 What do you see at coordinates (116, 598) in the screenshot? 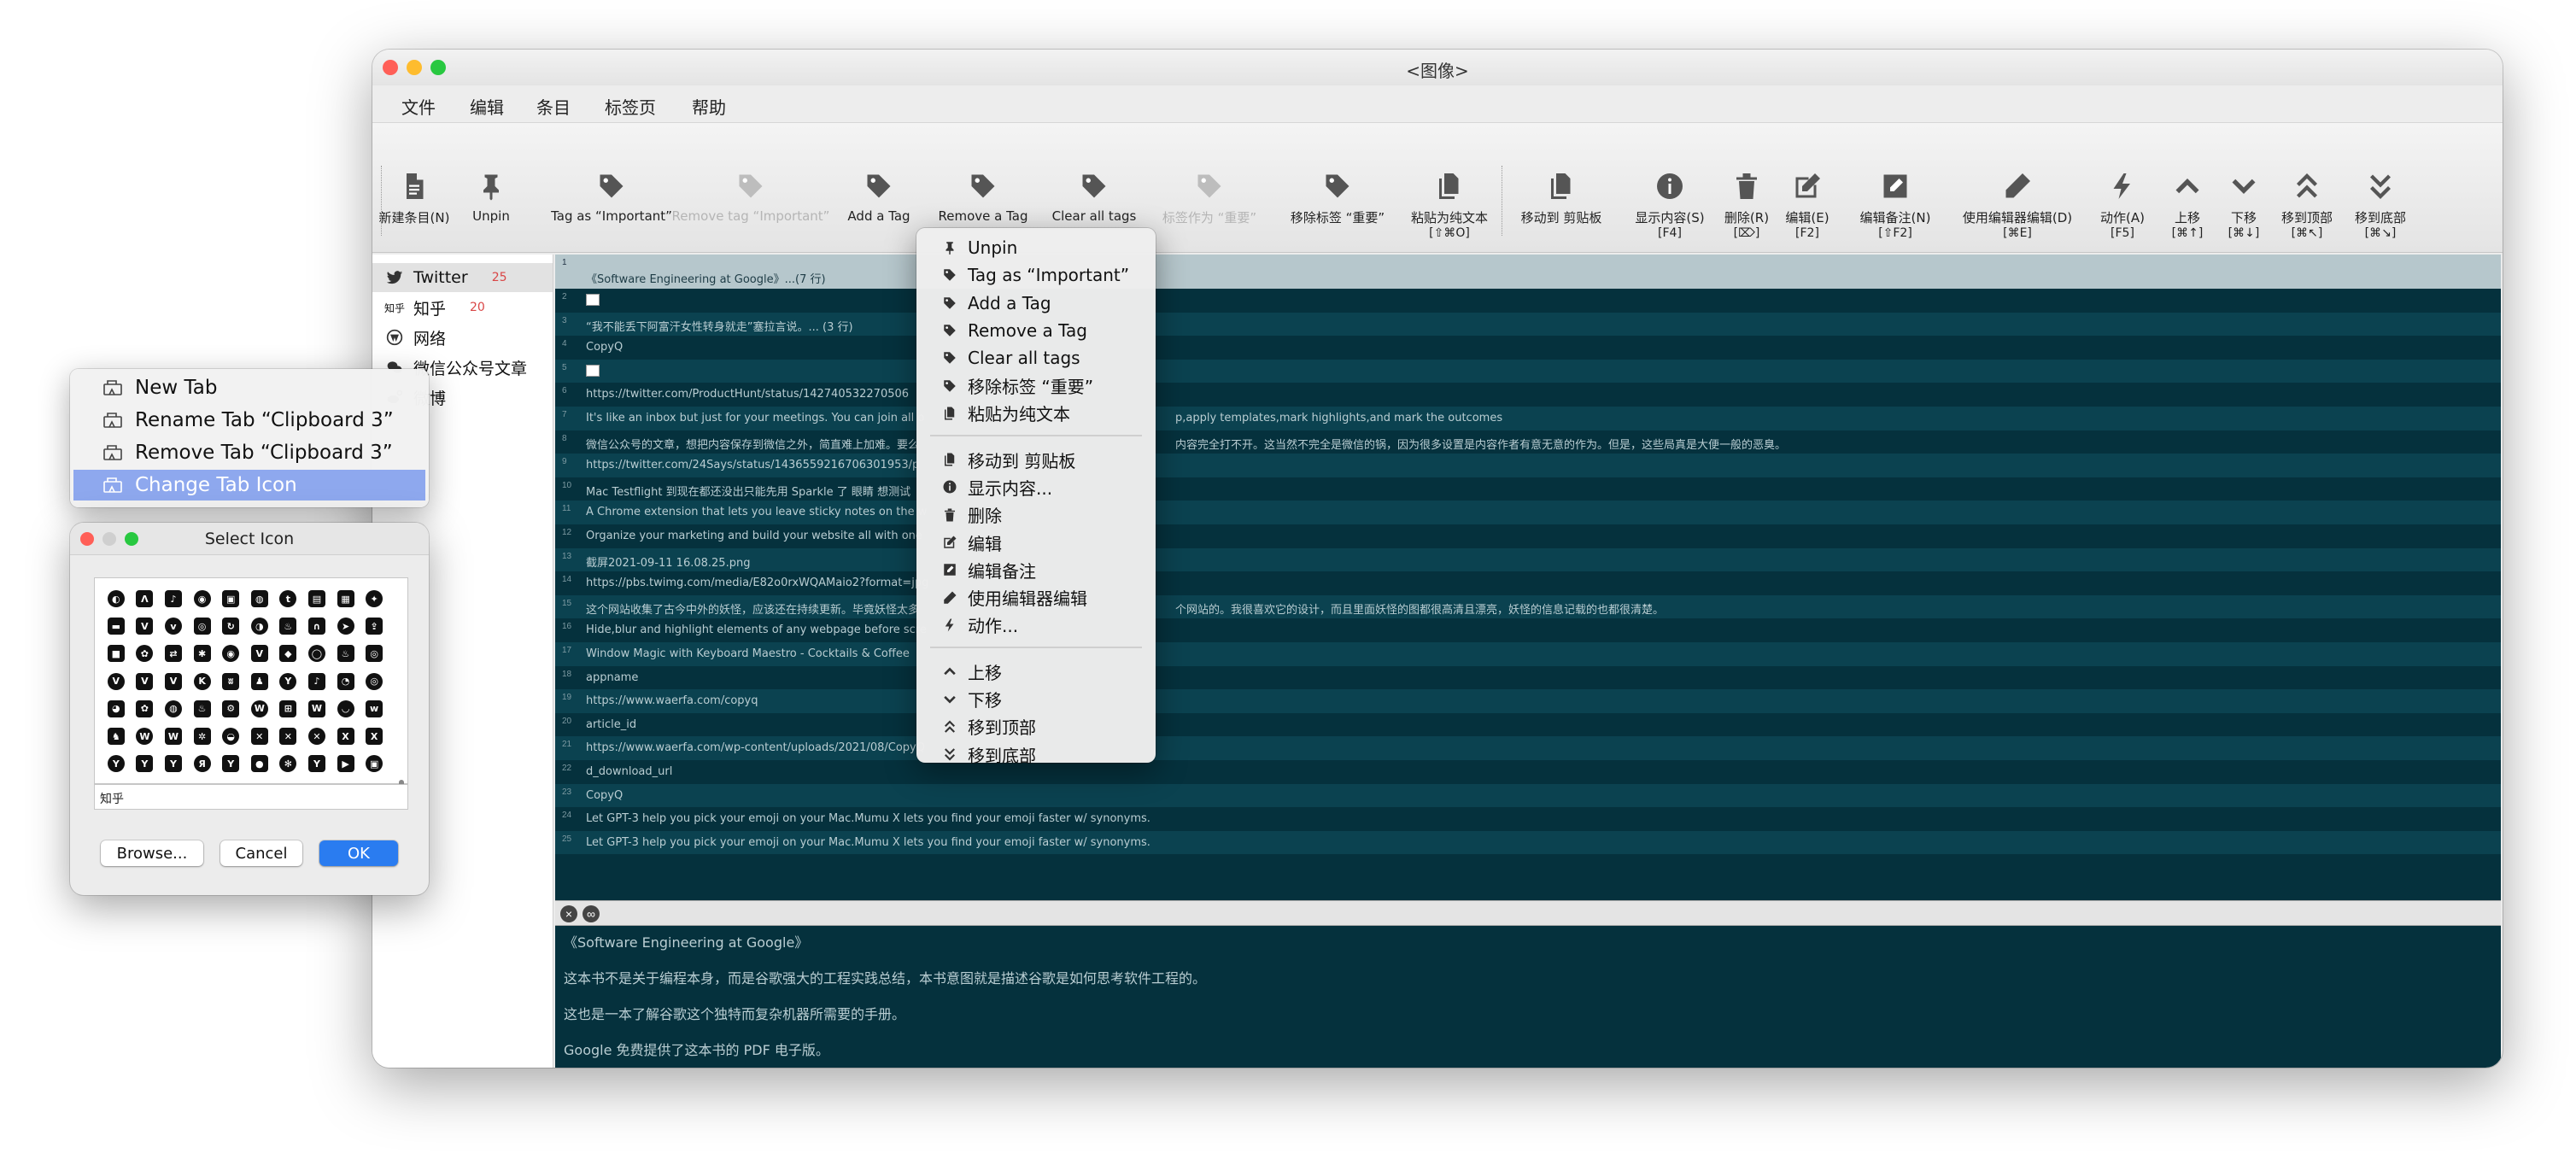
I see `opera-icon: ◐` at bounding box center [116, 598].